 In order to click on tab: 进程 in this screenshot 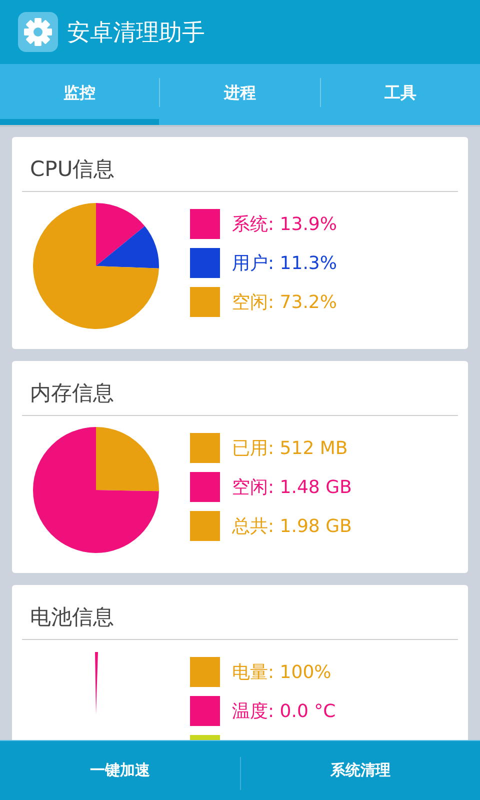, I will do `click(240, 94)`.